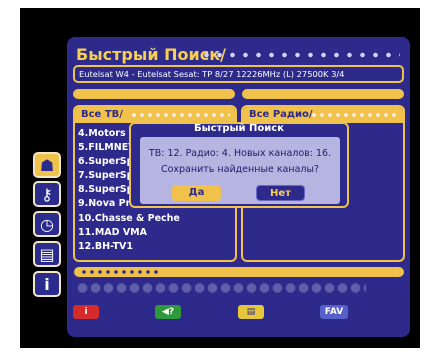  What do you see at coordinates (106, 147) in the screenshot?
I see `list-item: 5.FILMNET` at bounding box center [106, 147].